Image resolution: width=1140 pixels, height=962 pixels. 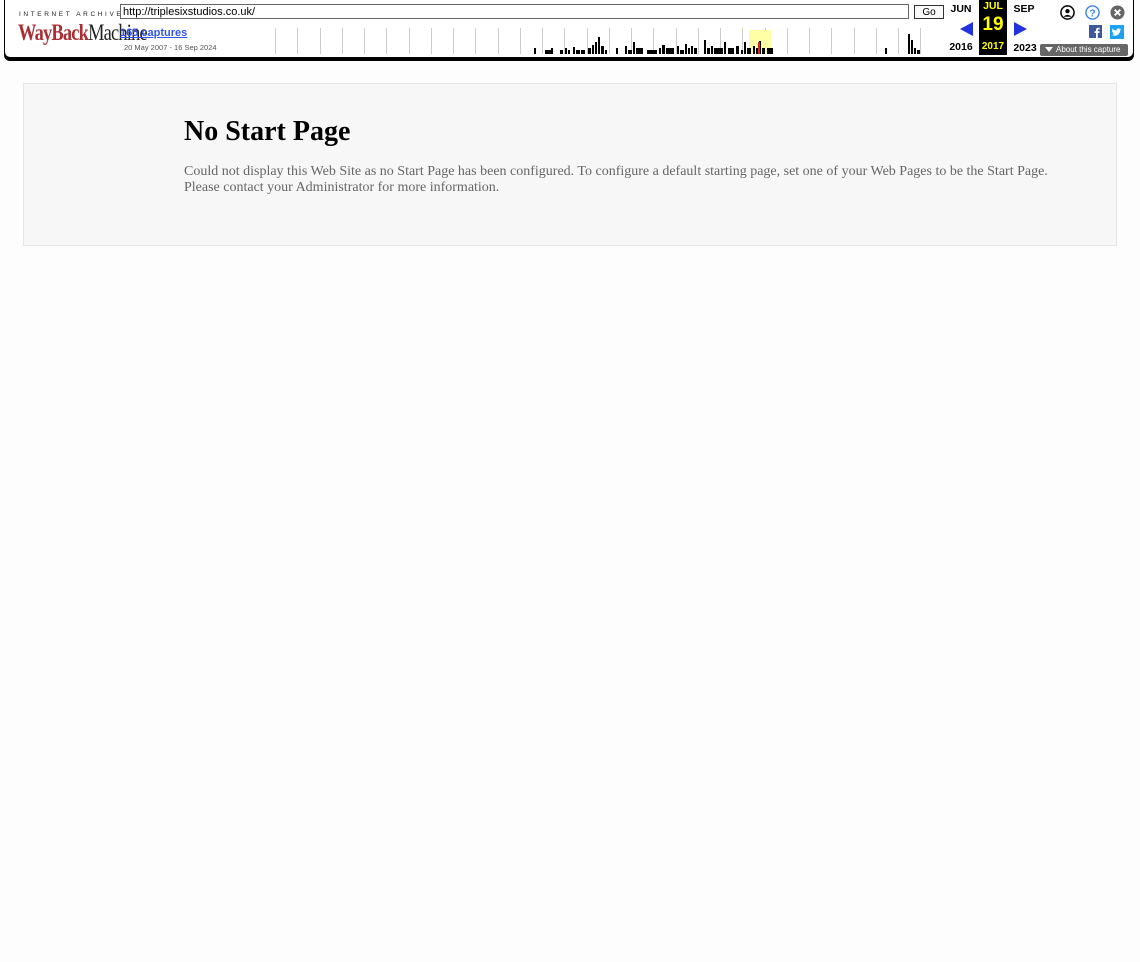 I want to click on current-day: 19, so click(x=993, y=24).